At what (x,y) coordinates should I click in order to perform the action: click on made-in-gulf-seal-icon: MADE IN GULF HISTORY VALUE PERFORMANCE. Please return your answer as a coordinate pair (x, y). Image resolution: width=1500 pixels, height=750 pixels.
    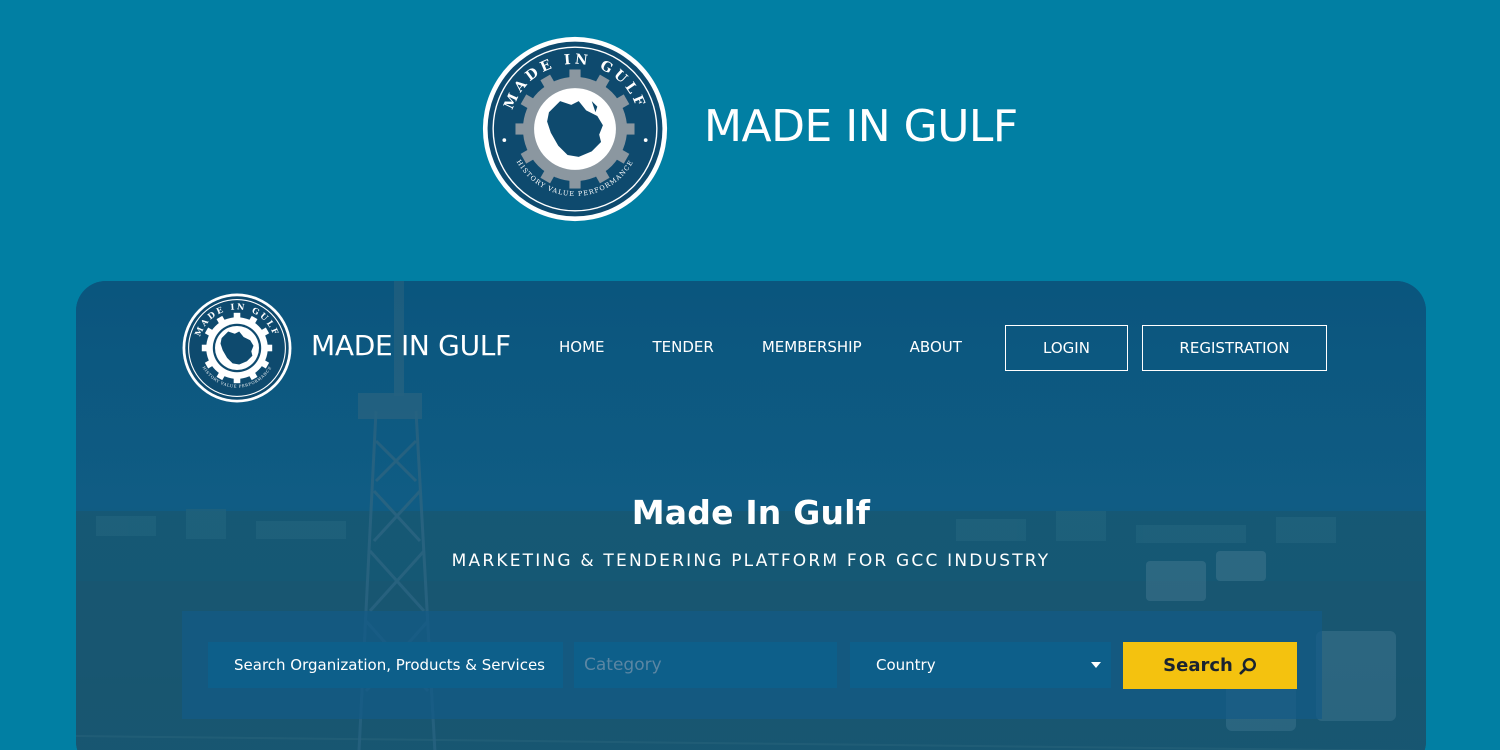
    Looking at the image, I should click on (575, 129).